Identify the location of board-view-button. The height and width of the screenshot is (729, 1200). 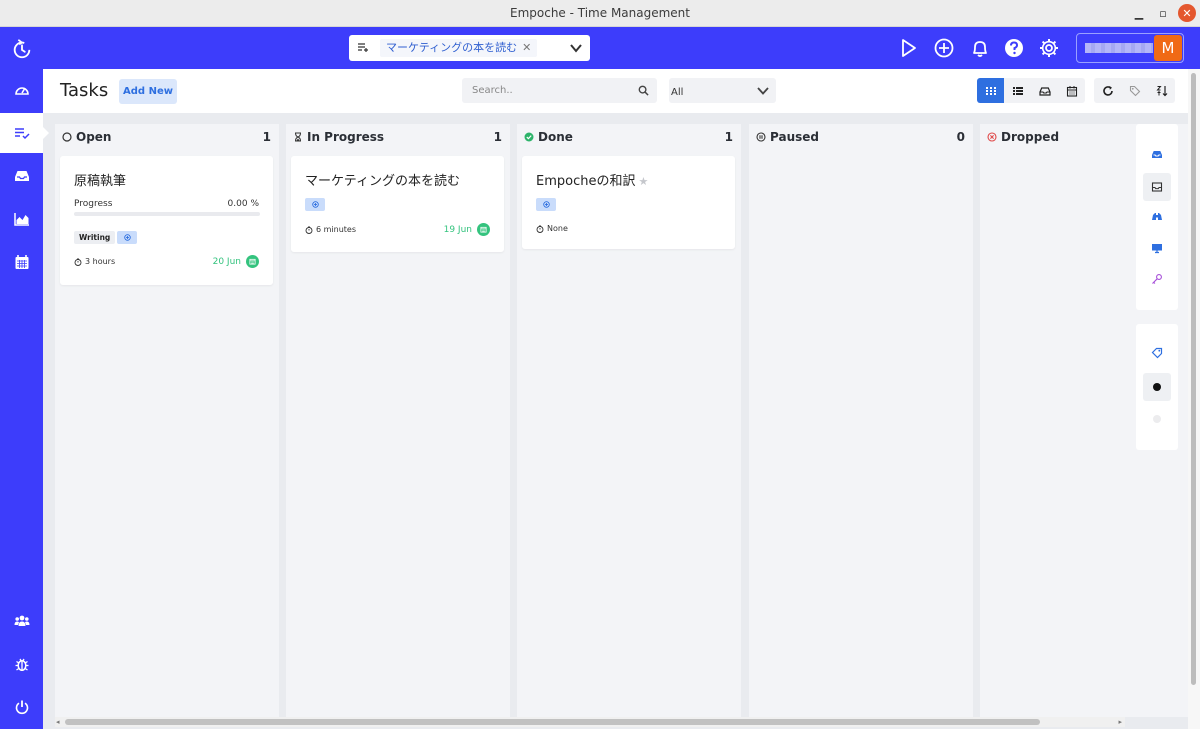
(990, 90).